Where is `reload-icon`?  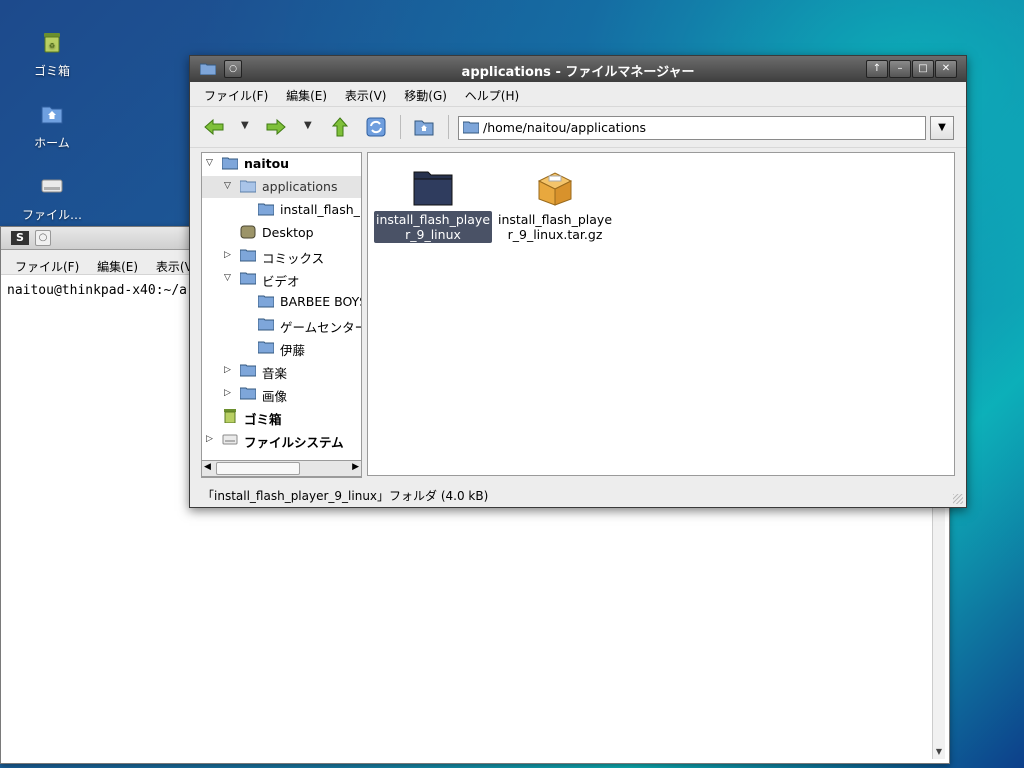
reload-icon is located at coordinates (376, 127).